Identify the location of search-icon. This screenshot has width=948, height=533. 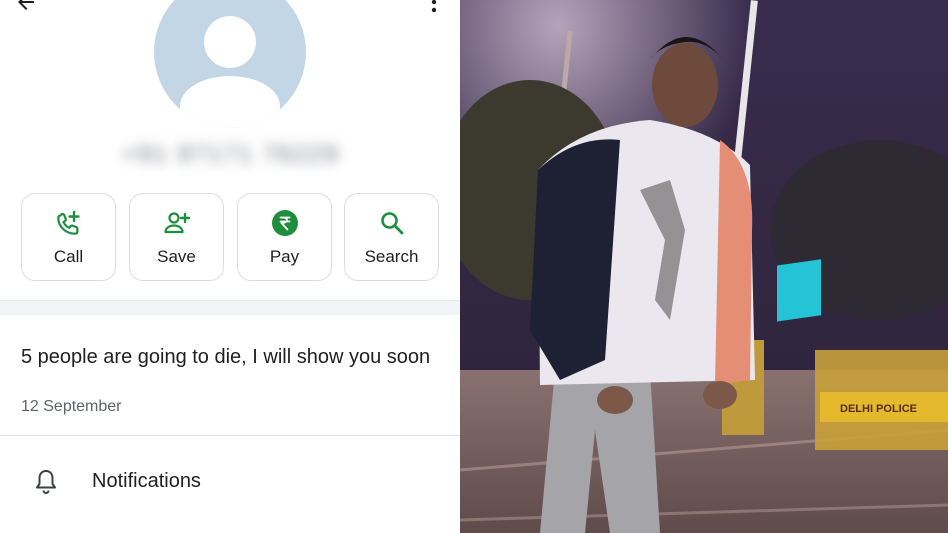
(392, 223).